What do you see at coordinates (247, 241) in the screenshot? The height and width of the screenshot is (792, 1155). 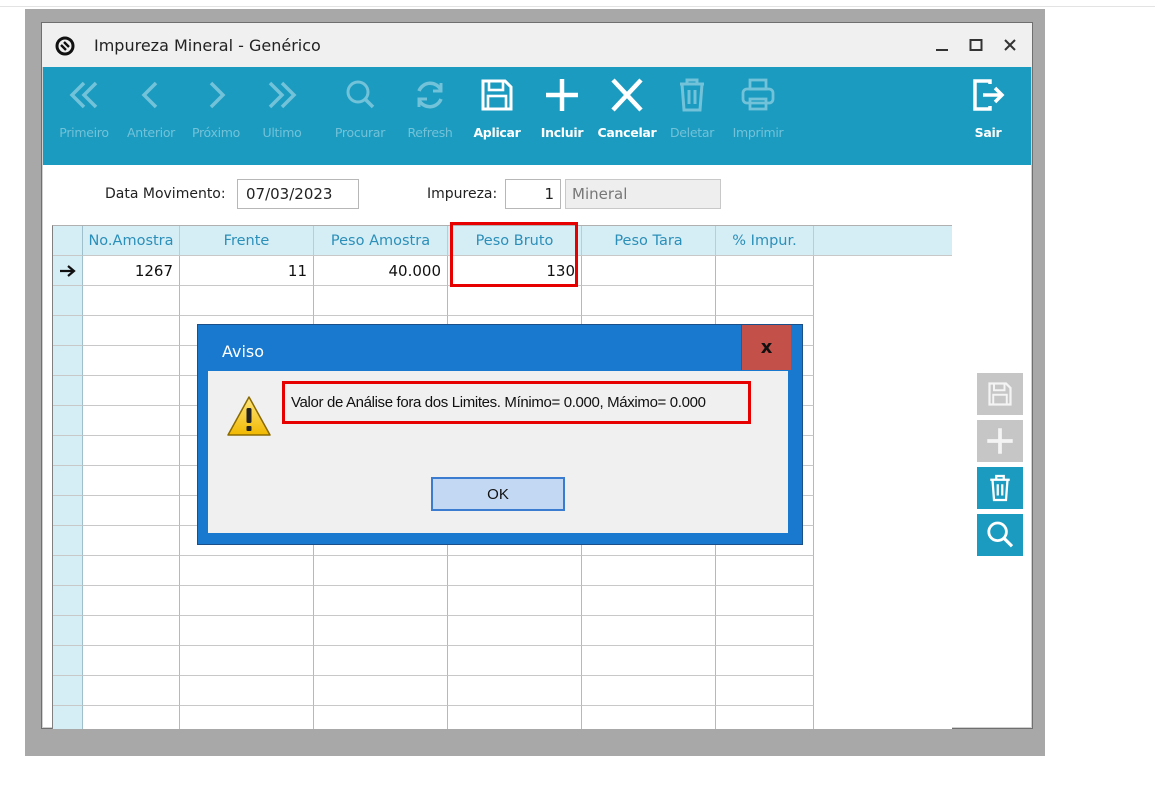 I see `header-frente: Frente` at bounding box center [247, 241].